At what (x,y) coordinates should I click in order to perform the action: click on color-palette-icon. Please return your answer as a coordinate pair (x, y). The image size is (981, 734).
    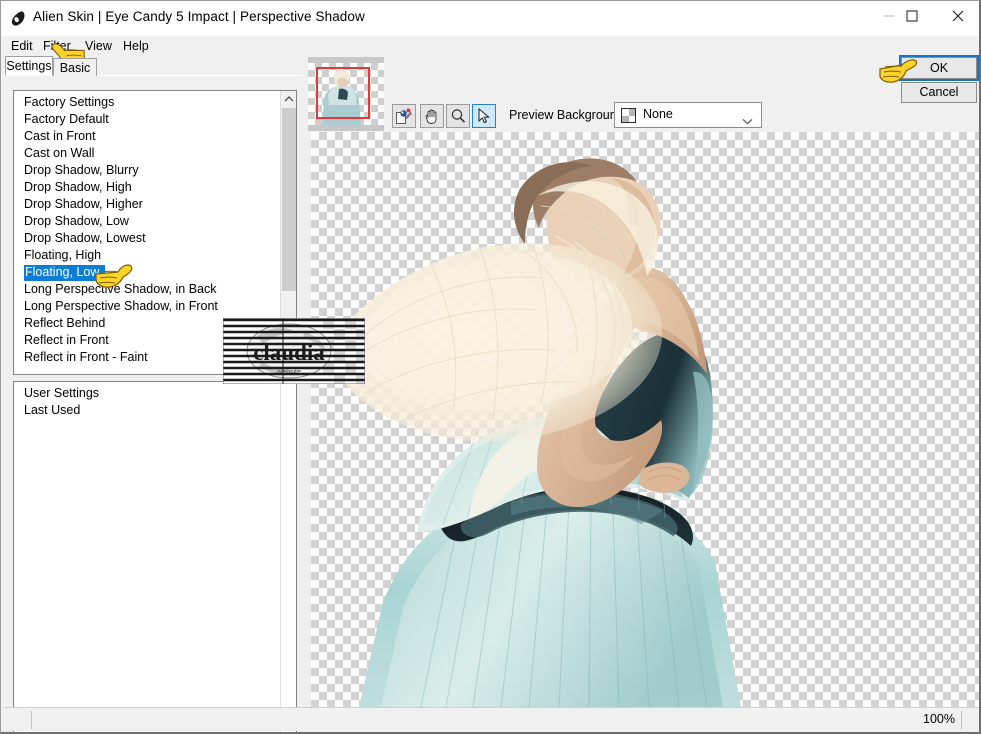
    Looking at the image, I should click on (404, 116).